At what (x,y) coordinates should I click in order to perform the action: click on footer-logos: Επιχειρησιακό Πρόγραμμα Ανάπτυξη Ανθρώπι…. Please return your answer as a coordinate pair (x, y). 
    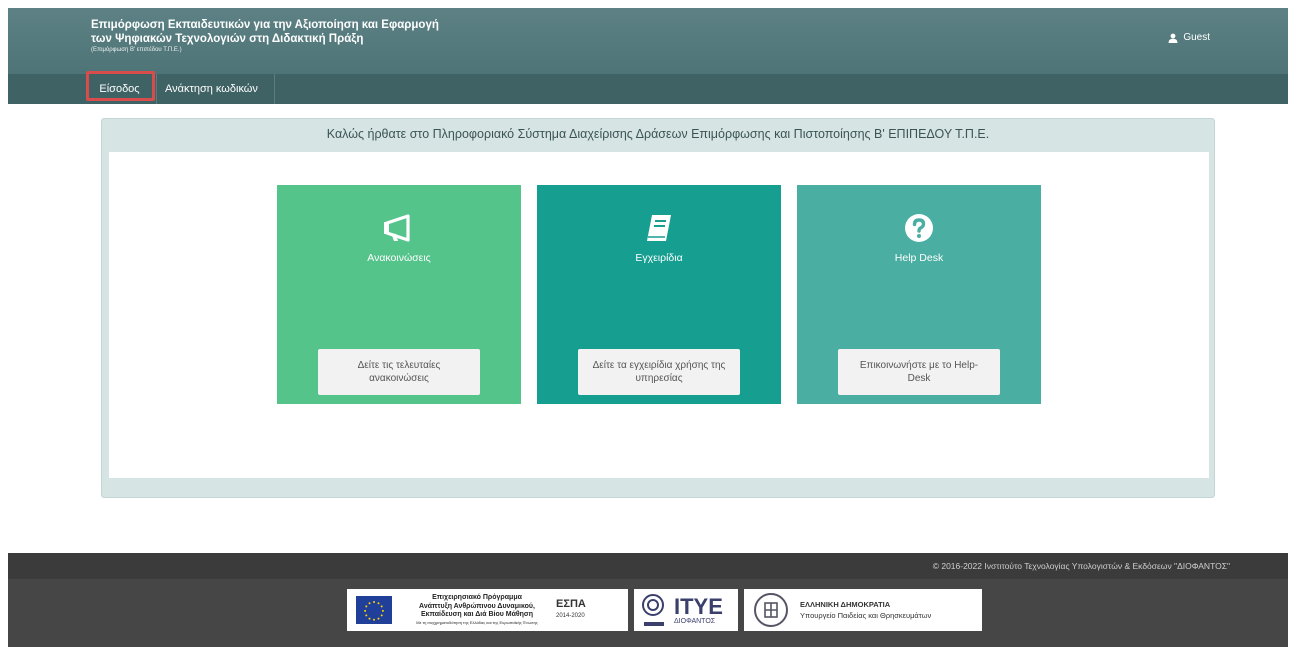
    Looking at the image, I should click on (648, 613).